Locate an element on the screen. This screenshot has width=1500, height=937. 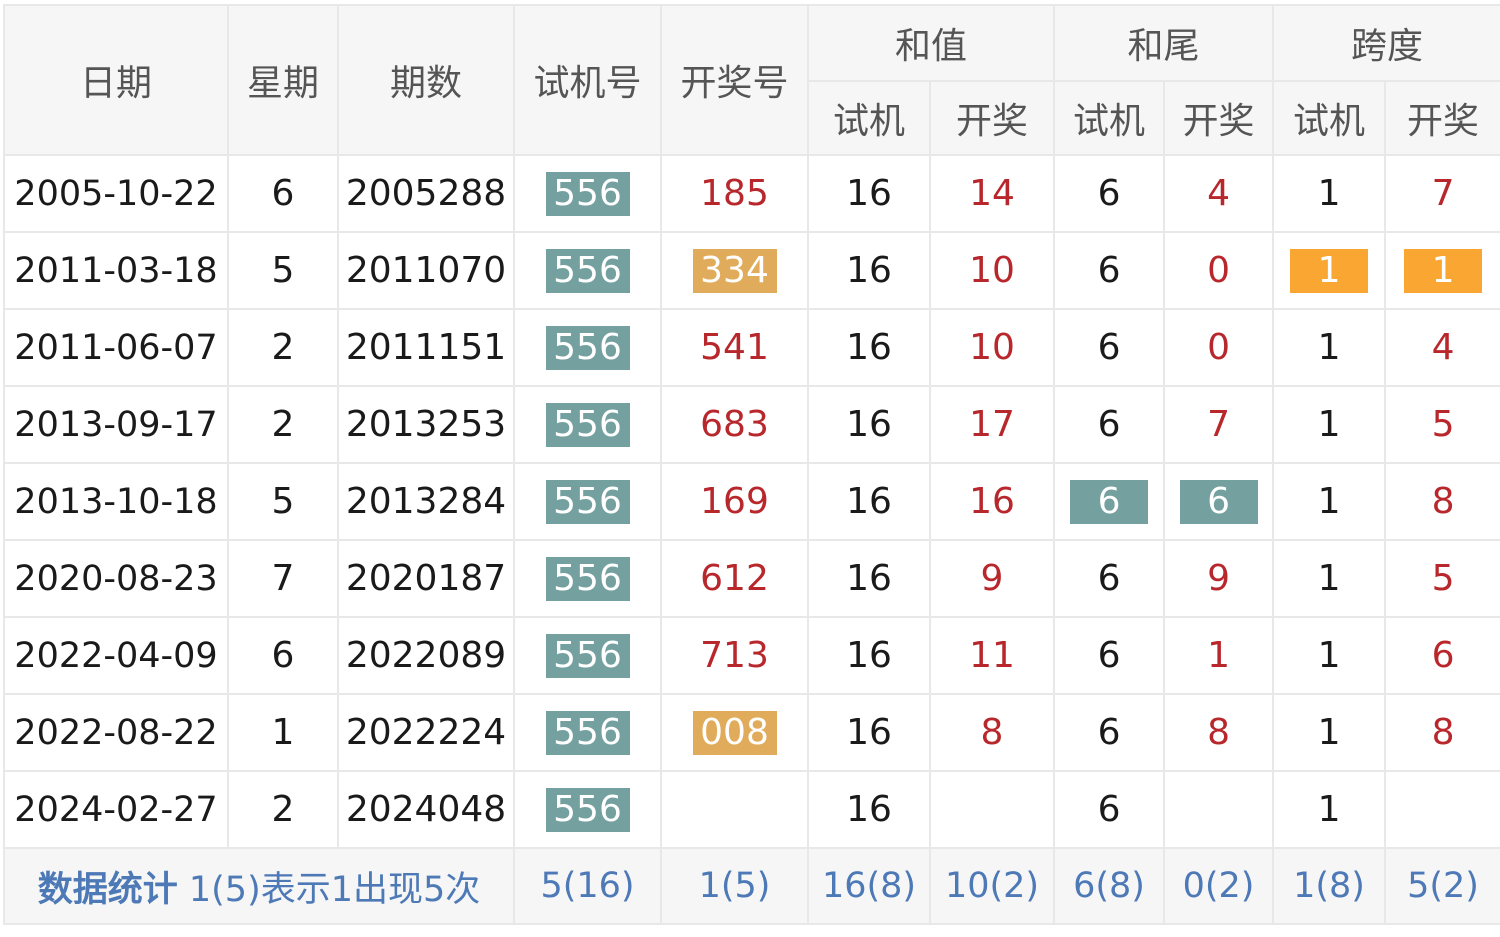
cell-span-draw: 4 is located at coordinates (1442, 347).